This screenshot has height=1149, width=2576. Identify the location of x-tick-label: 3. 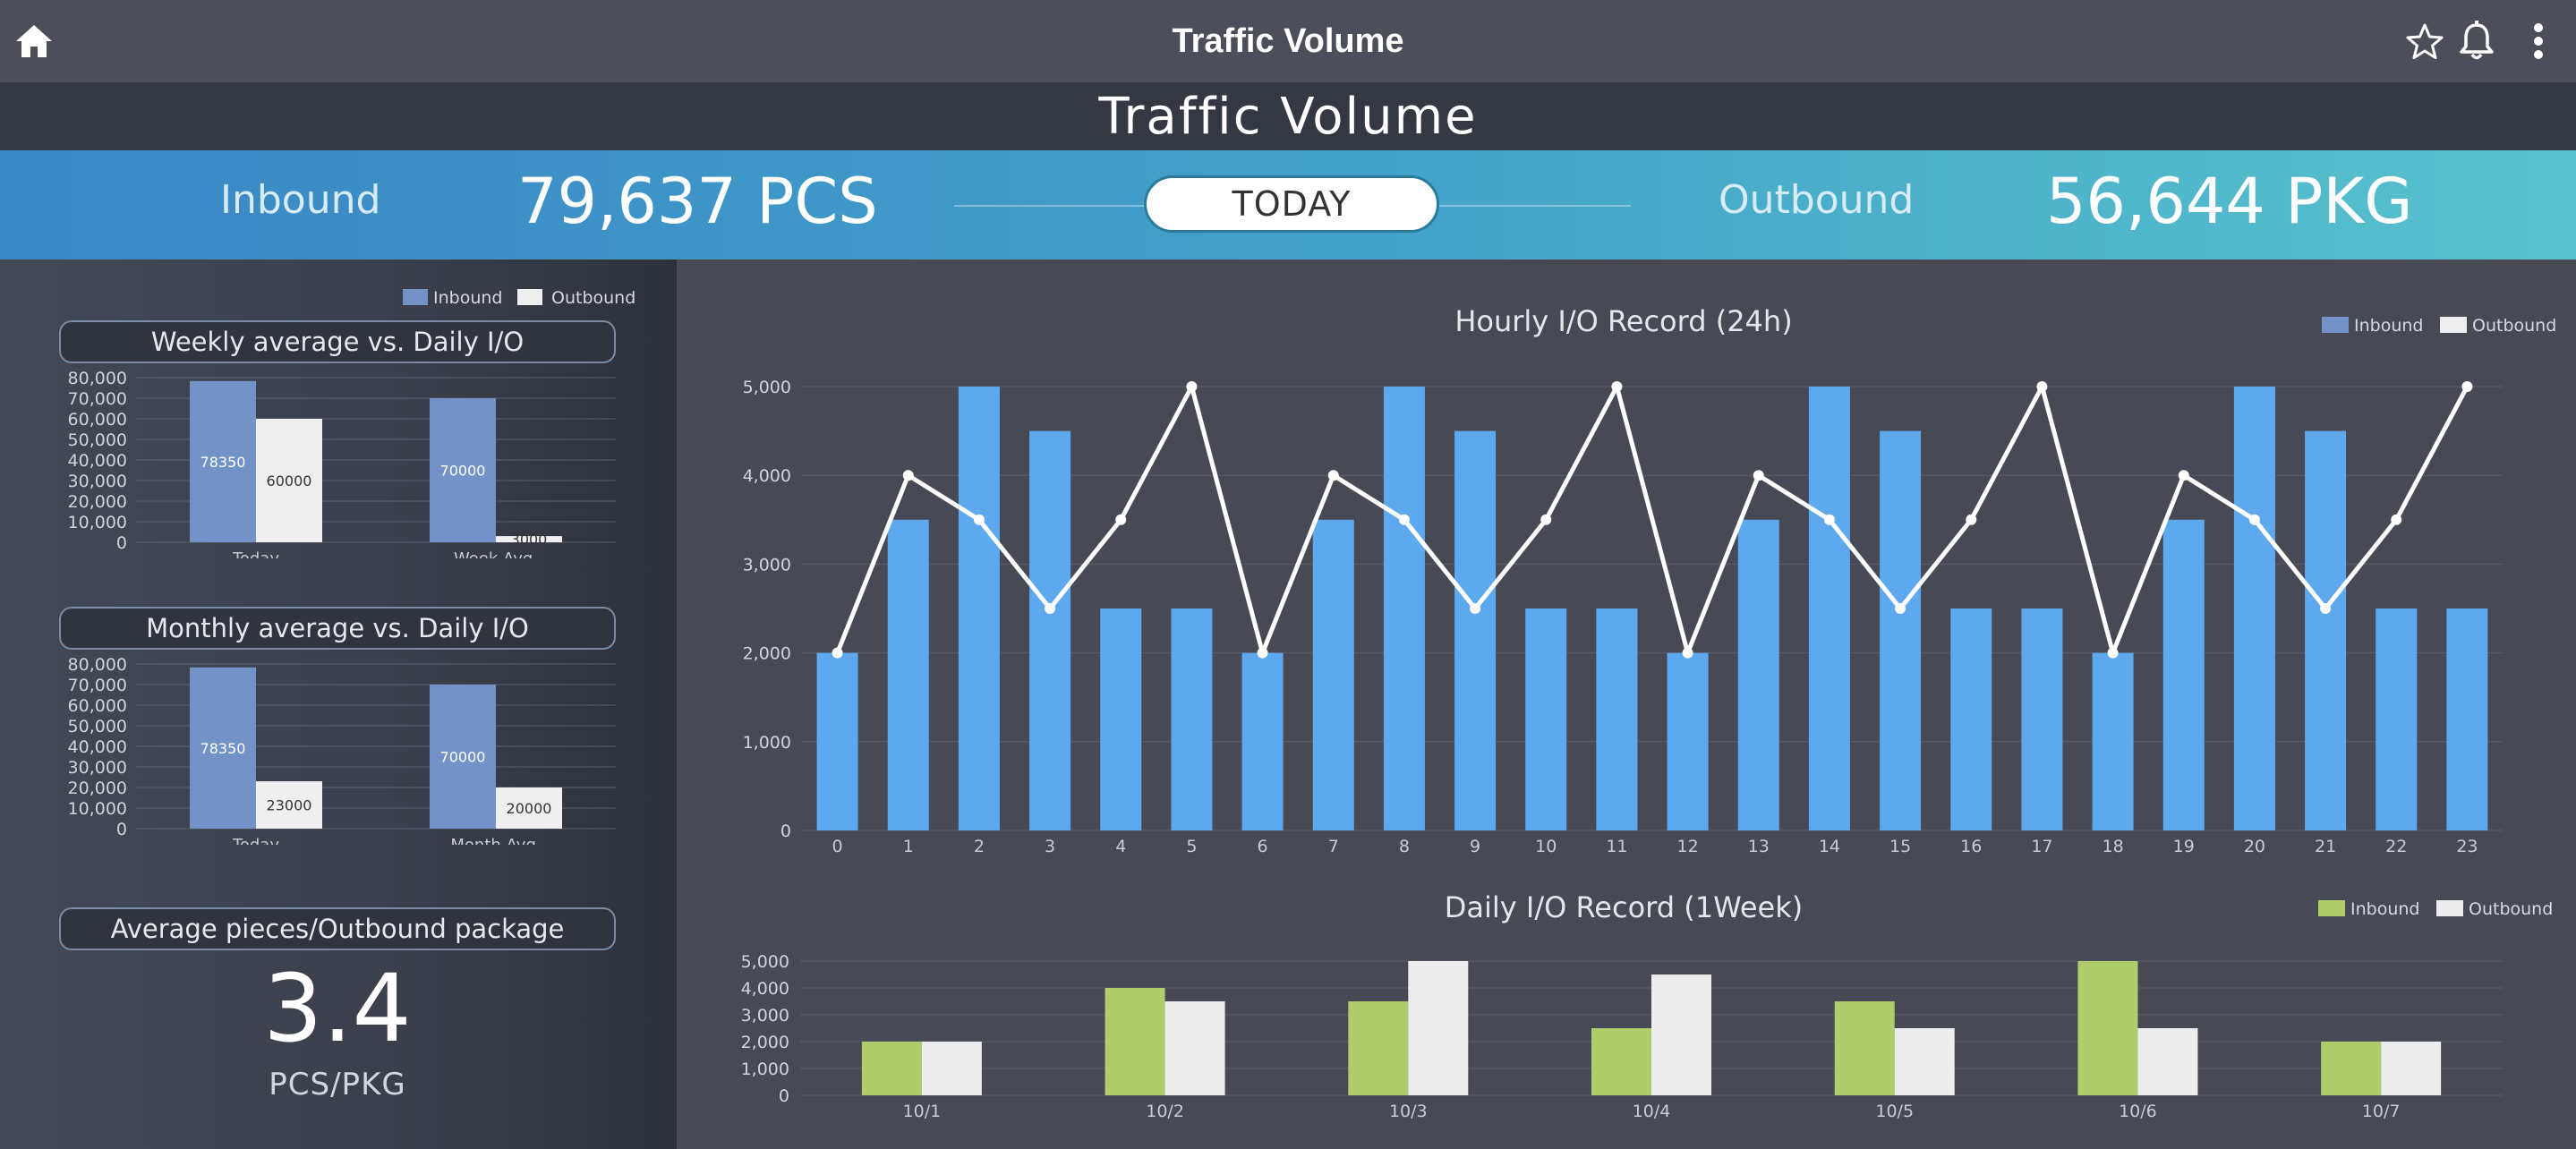
(1050, 846).